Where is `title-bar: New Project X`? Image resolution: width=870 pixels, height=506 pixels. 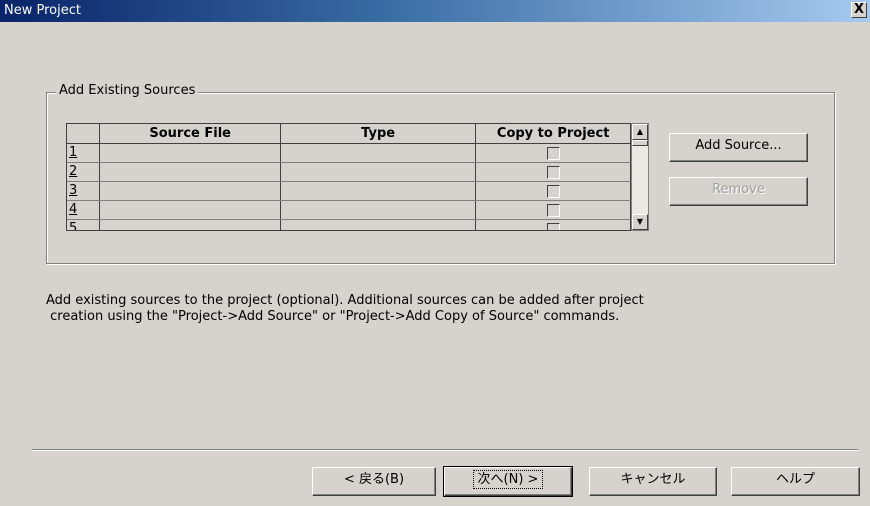 title-bar: New Project X is located at coordinates (435, 11).